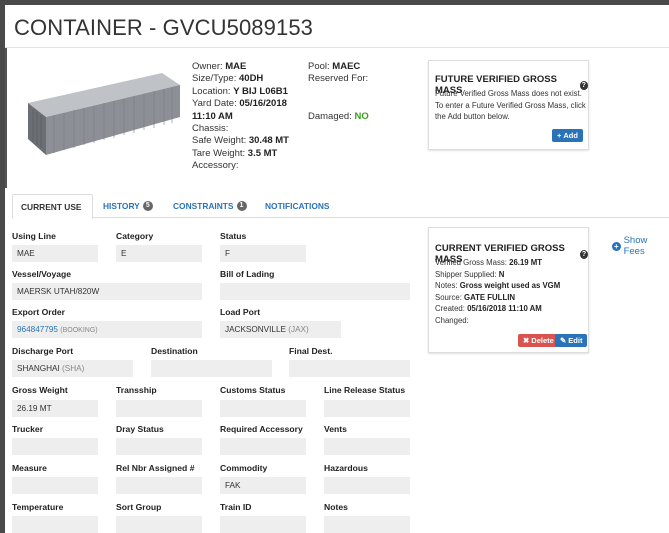 This screenshot has width=669, height=533. What do you see at coordinates (233, 236) in the screenshot?
I see `status-label: Status` at bounding box center [233, 236].